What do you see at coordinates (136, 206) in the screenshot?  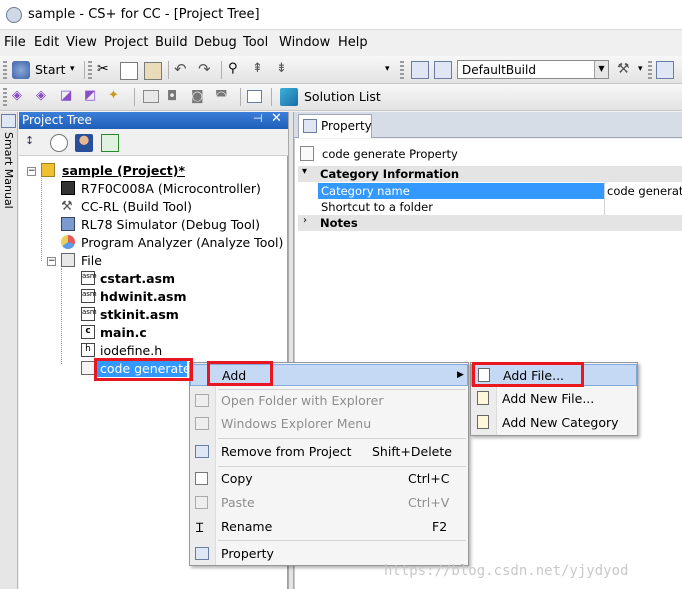 I see `tree-node-build-tool: CC-RL (Build Tool)` at bounding box center [136, 206].